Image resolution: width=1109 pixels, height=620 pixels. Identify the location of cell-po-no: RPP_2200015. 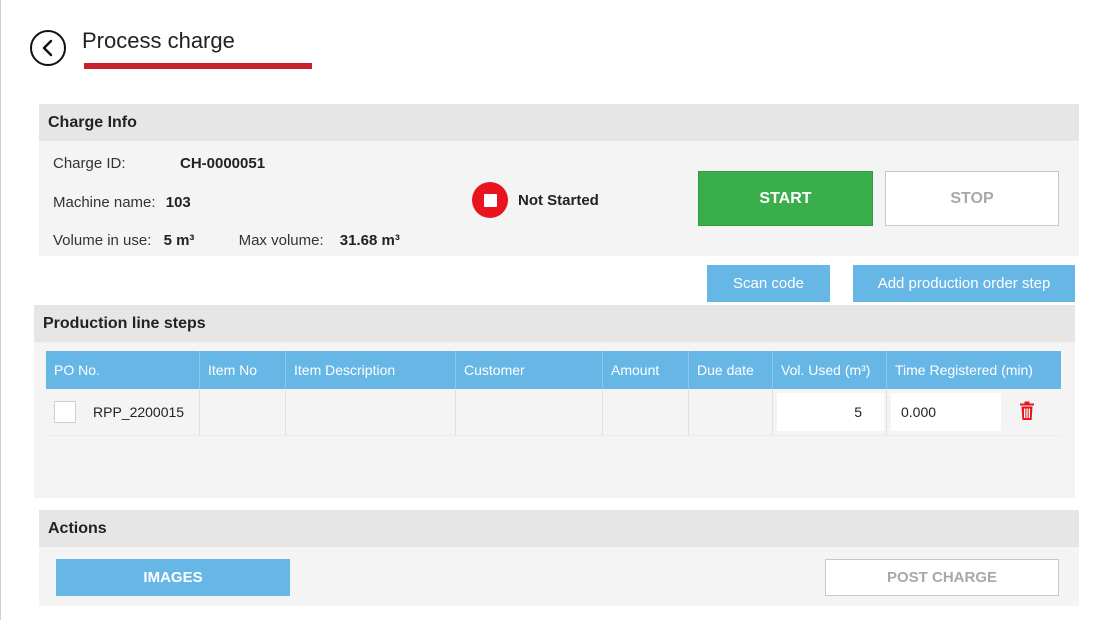
(123, 412).